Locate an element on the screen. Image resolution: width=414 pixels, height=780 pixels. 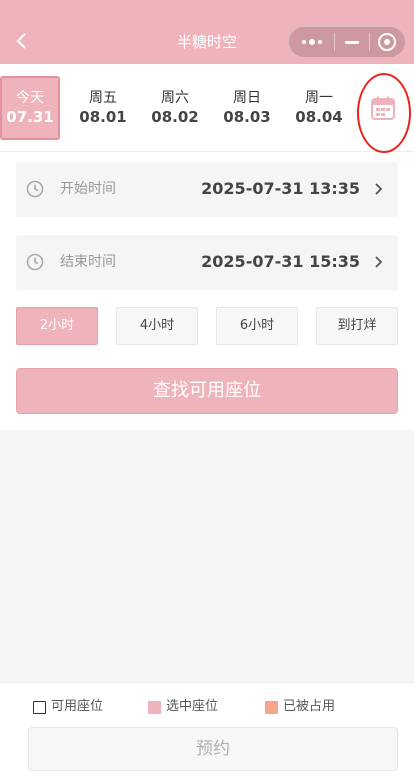
date-item-name: 周日 is located at coordinates (247, 98).